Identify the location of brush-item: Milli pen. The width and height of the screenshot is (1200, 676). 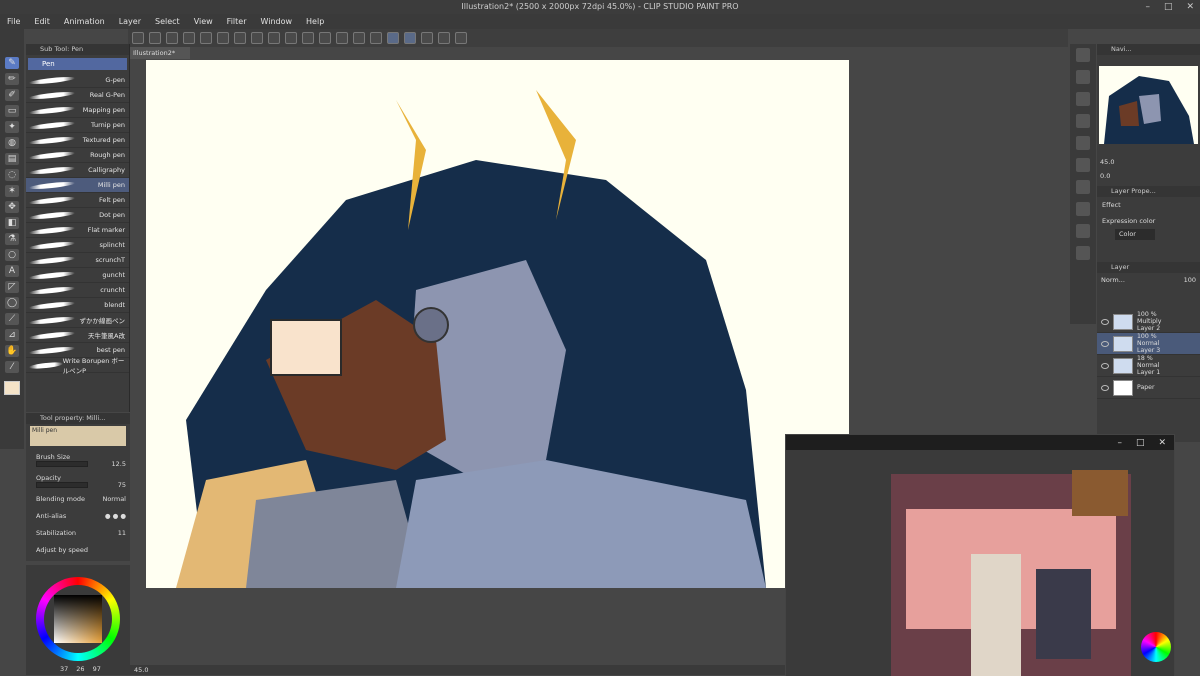
(77, 185).